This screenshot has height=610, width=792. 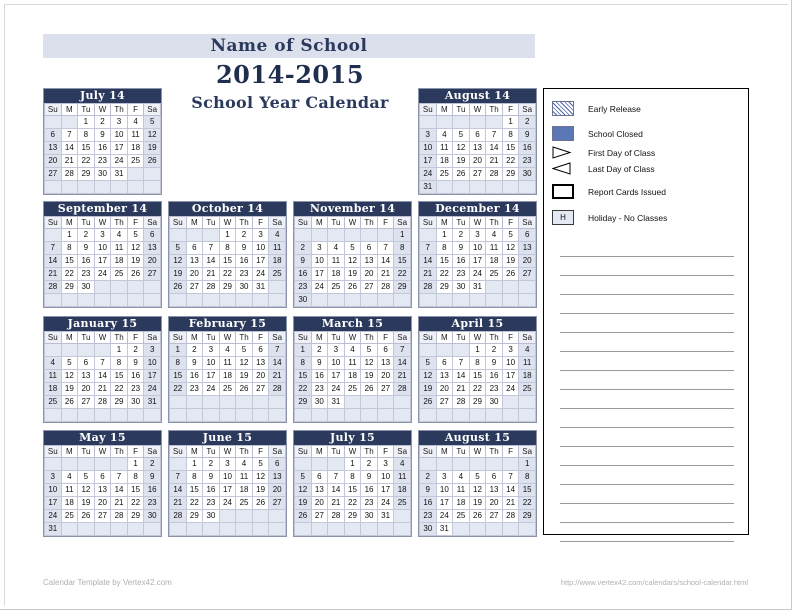 I want to click on day-cell: 24, so click(x=119, y=161).